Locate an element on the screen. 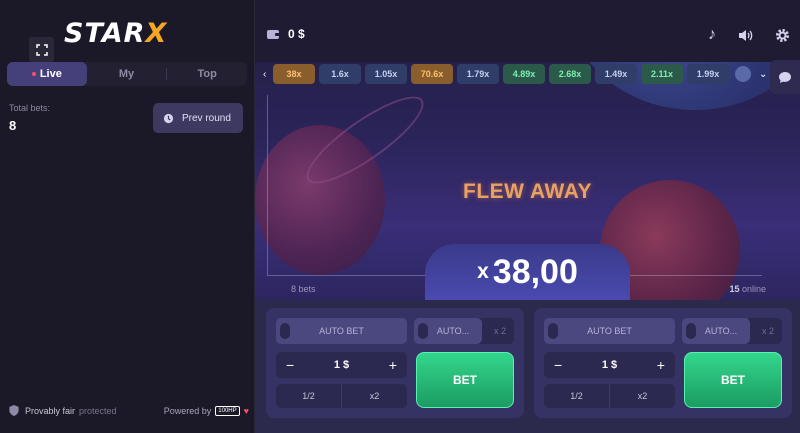 The image size is (800, 433). history-clock-icon is located at coordinates (743, 74).